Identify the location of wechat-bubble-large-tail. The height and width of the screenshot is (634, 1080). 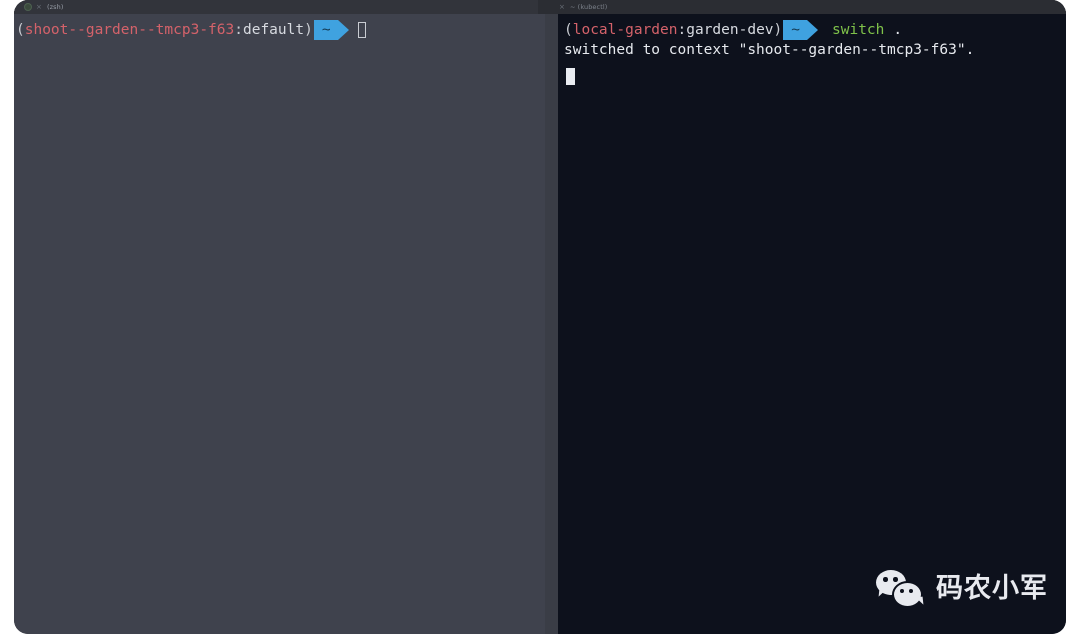
(882, 593).